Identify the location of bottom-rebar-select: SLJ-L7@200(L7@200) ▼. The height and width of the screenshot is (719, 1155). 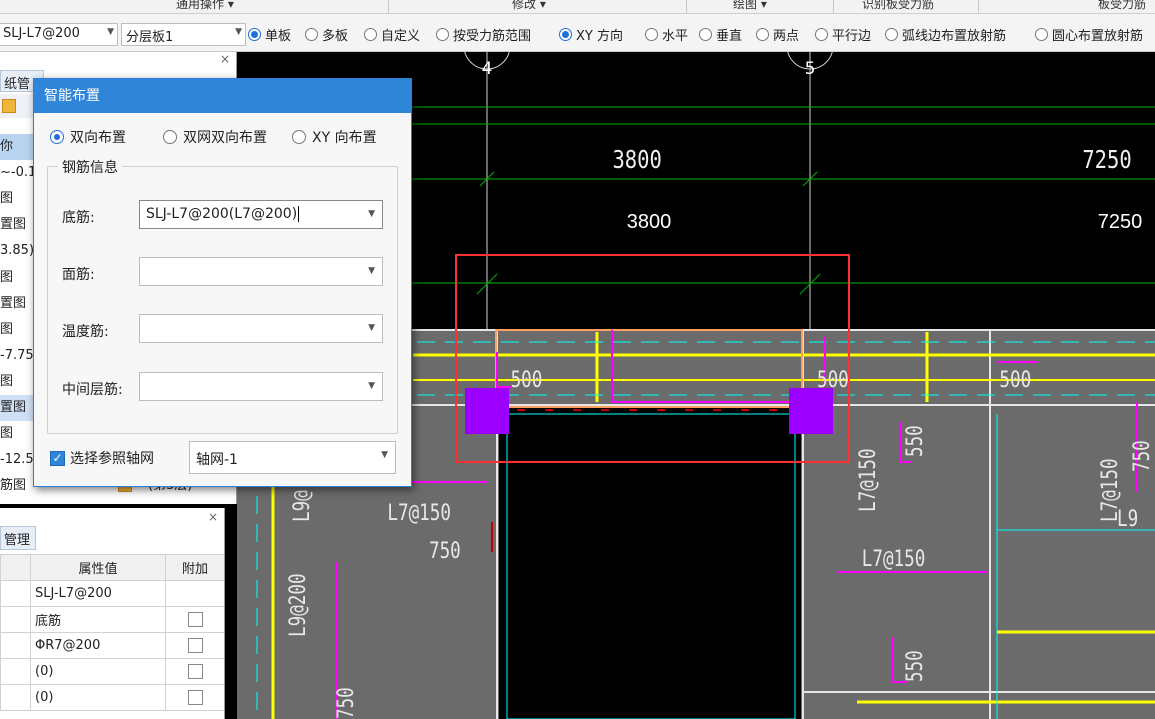
(261, 214).